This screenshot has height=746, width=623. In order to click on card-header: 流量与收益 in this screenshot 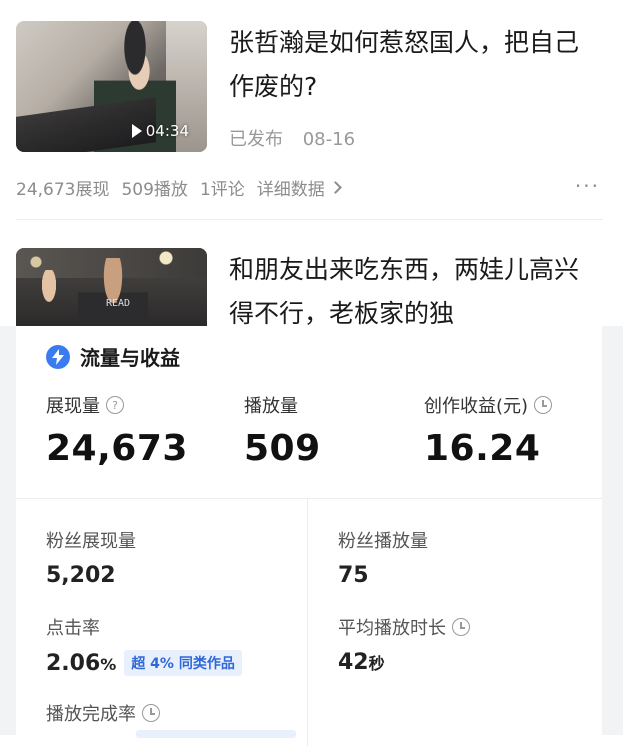, I will do `click(113, 356)`.